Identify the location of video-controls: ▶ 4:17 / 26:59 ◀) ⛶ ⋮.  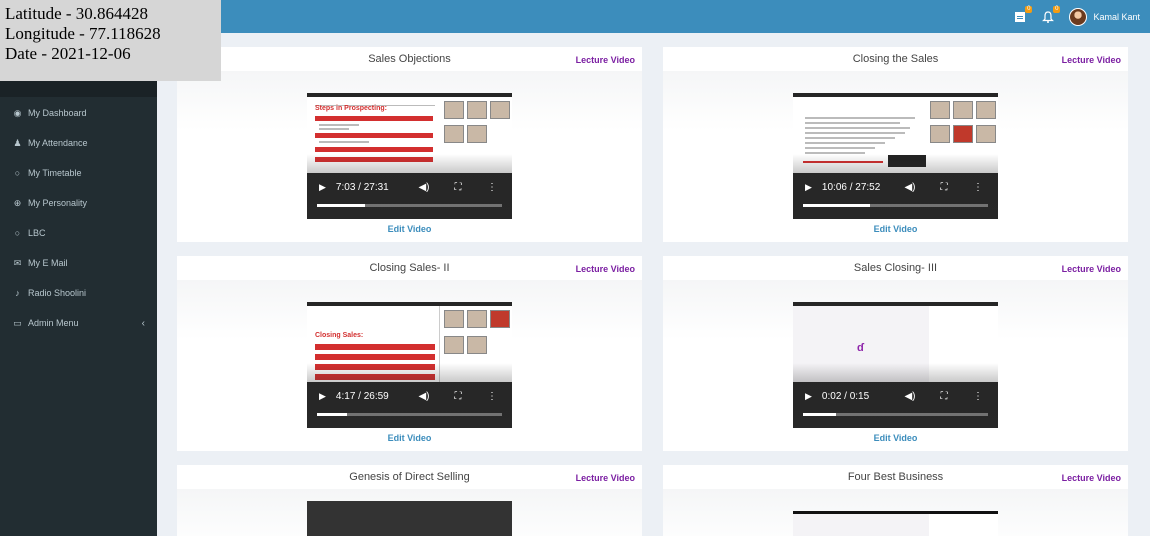
(409, 396).